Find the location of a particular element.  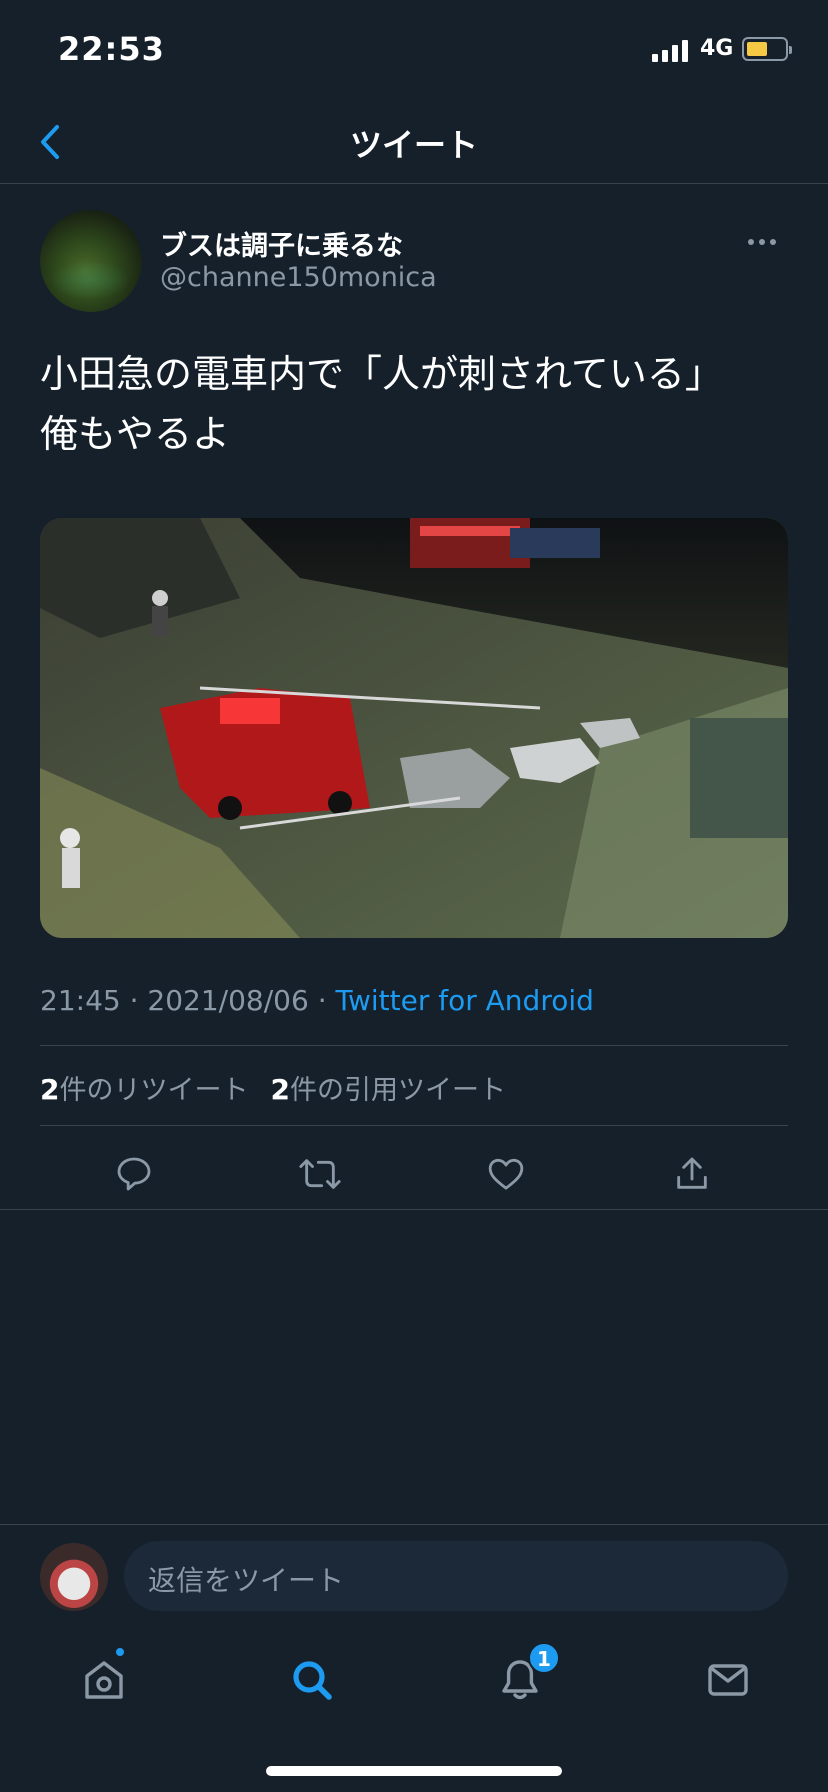

reply-icon is located at coordinates (134, 1174).